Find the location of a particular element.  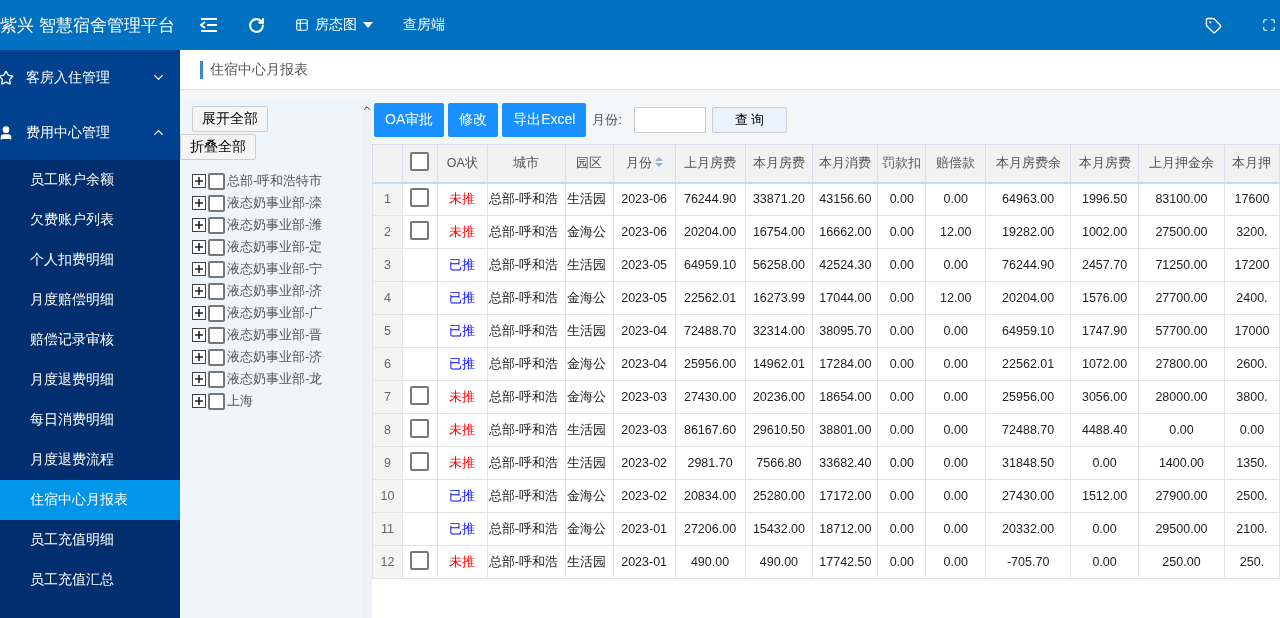

sidebar-item: 个人扣费明细 is located at coordinates (90, 260).